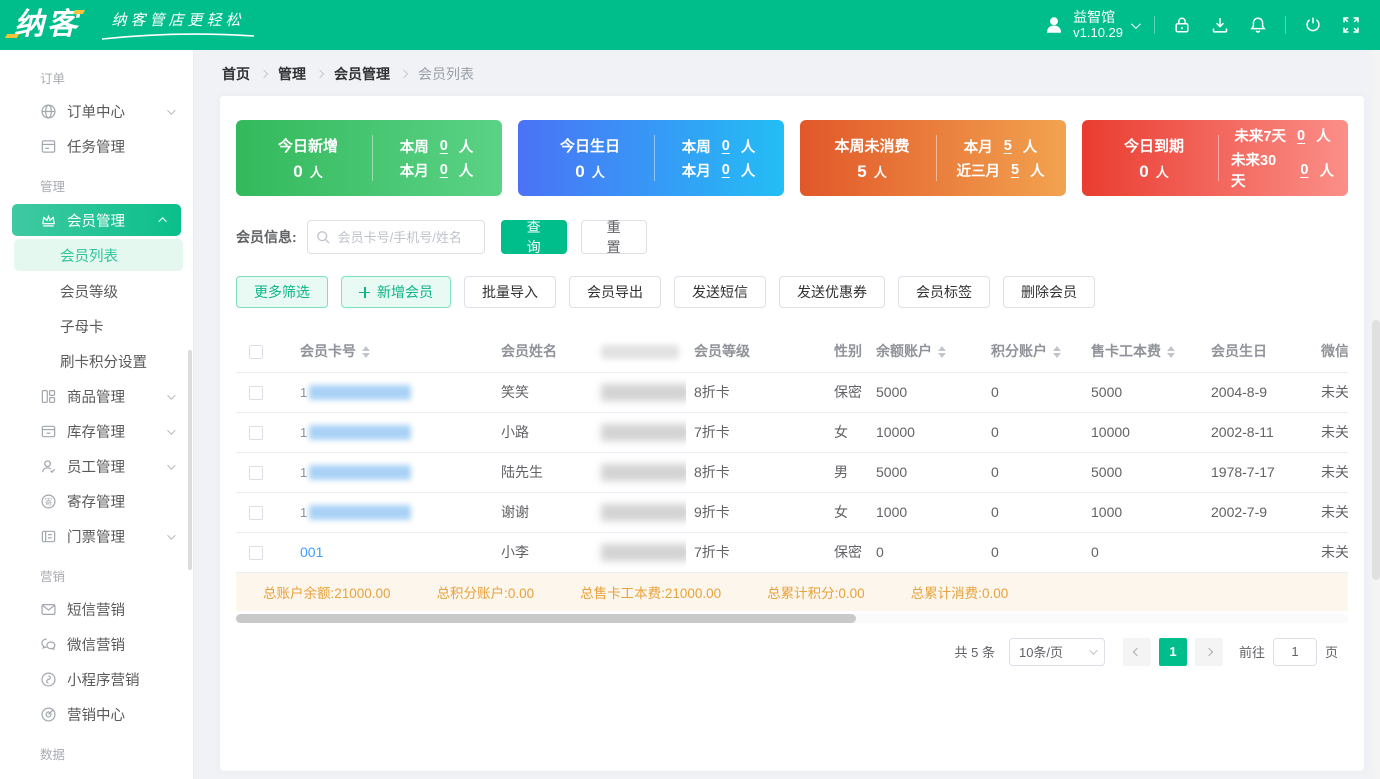  I want to click on page-size-select: 10条/页, so click(1056, 651).